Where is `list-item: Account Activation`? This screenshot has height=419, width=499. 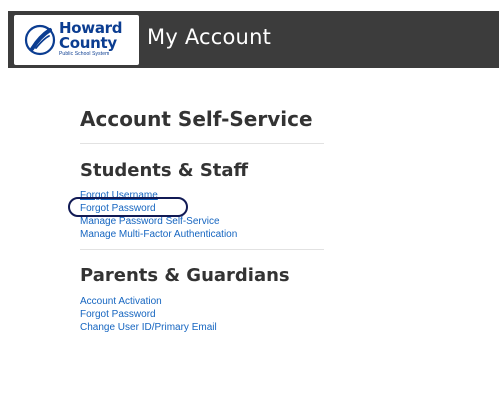 list-item: Account Activation is located at coordinates (202, 301).